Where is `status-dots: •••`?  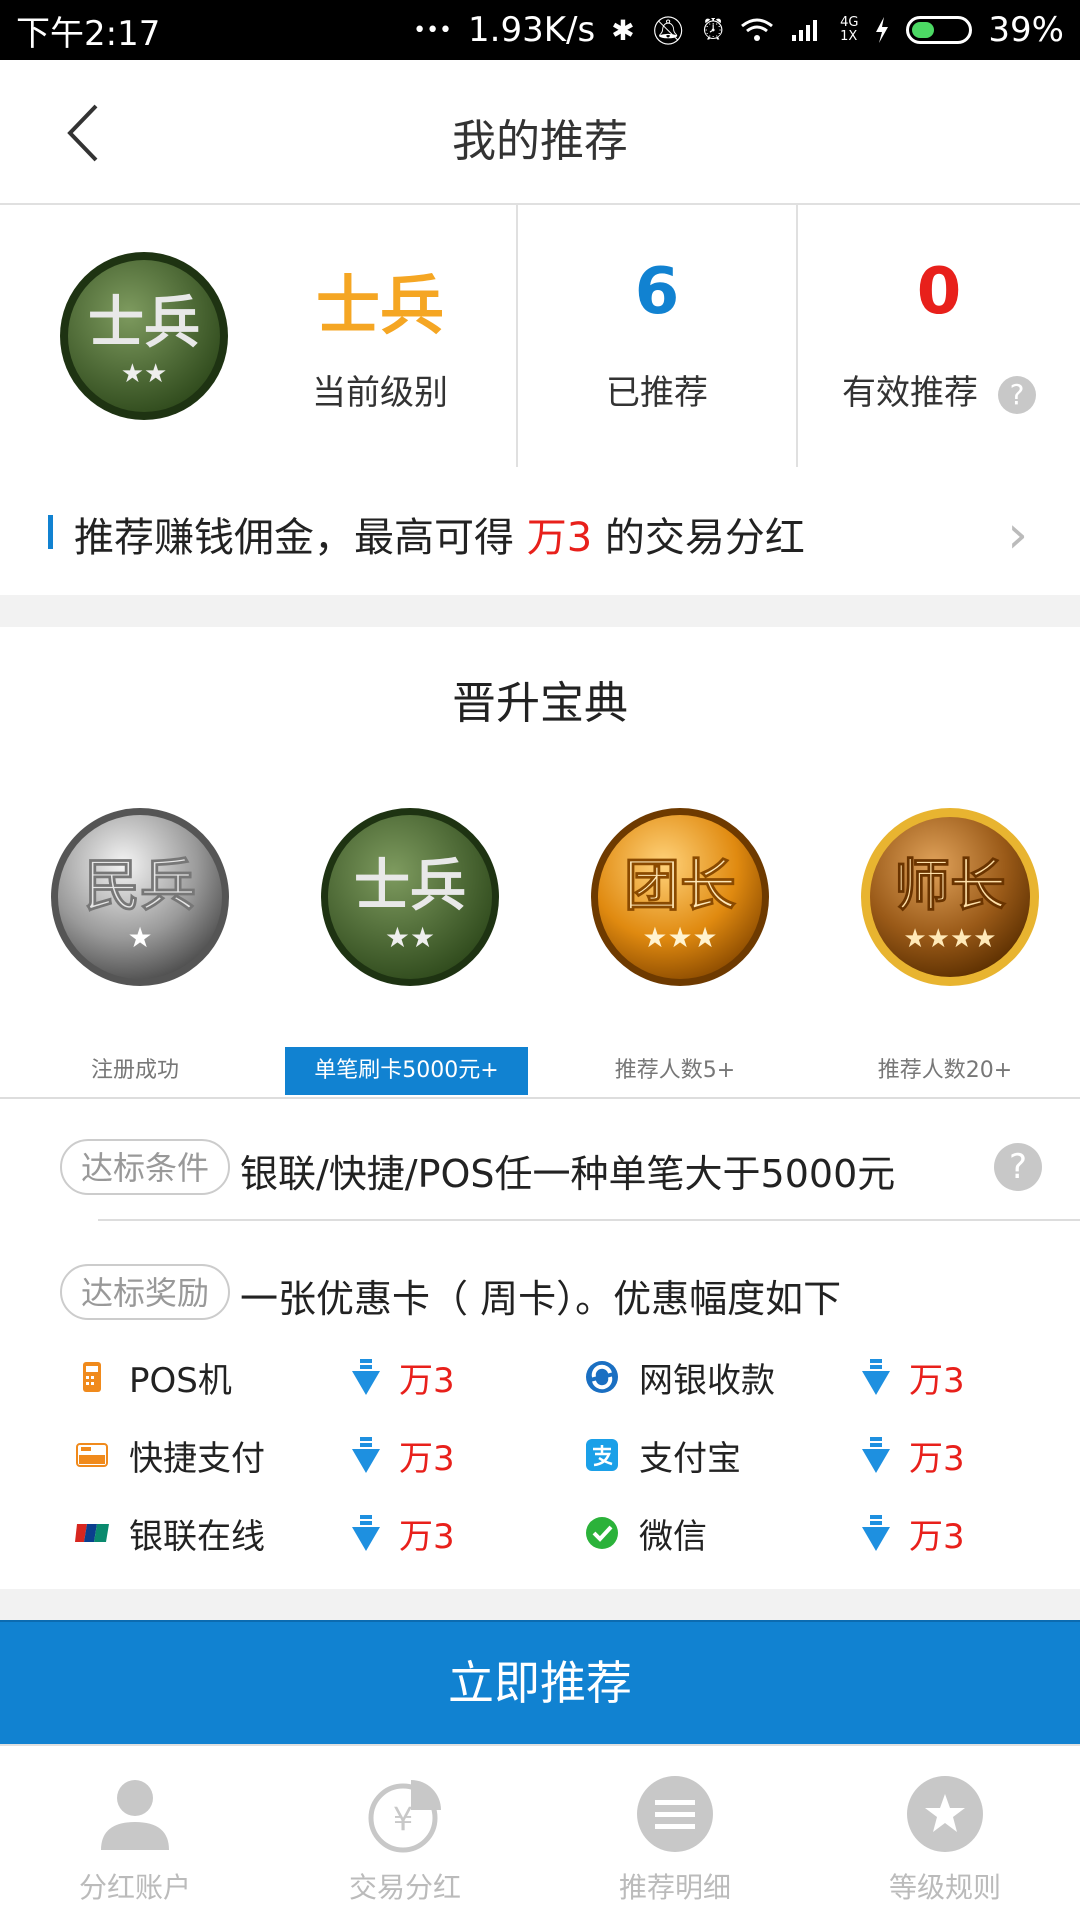
status-dots: ••• is located at coordinates (433, 30).